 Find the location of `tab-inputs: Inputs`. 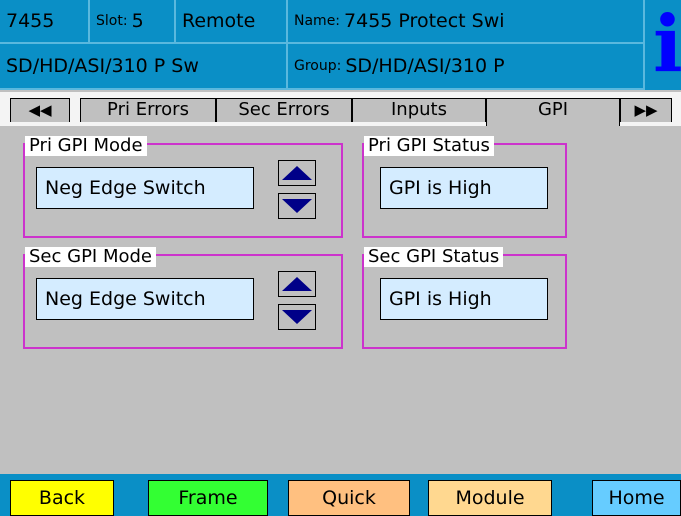

tab-inputs: Inputs is located at coordinates (419, 110).